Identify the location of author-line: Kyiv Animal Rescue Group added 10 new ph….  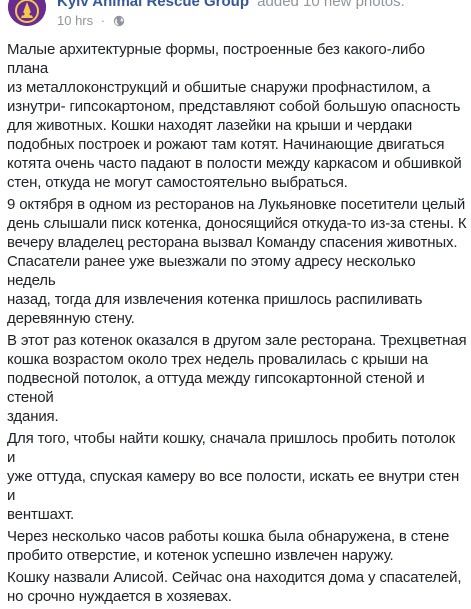
(231, 6).